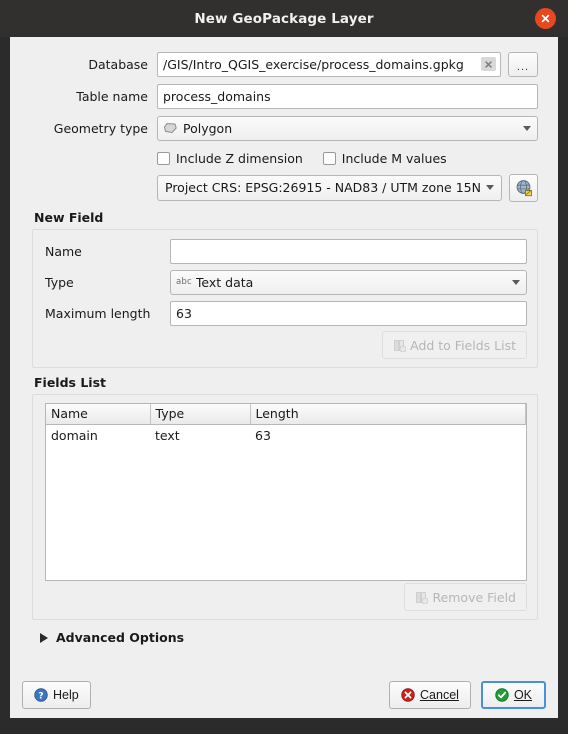 This screenshot has height=734, width=568. What do you see at coordinates (474, 597) in the screenshot?
I see `remove-field-label: Remove Field` at bounding box center [474, 597].